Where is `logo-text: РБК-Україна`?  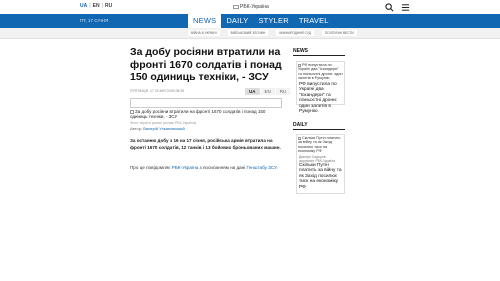
logo-text: РБК-Україна is located at coordinates (254, 7).